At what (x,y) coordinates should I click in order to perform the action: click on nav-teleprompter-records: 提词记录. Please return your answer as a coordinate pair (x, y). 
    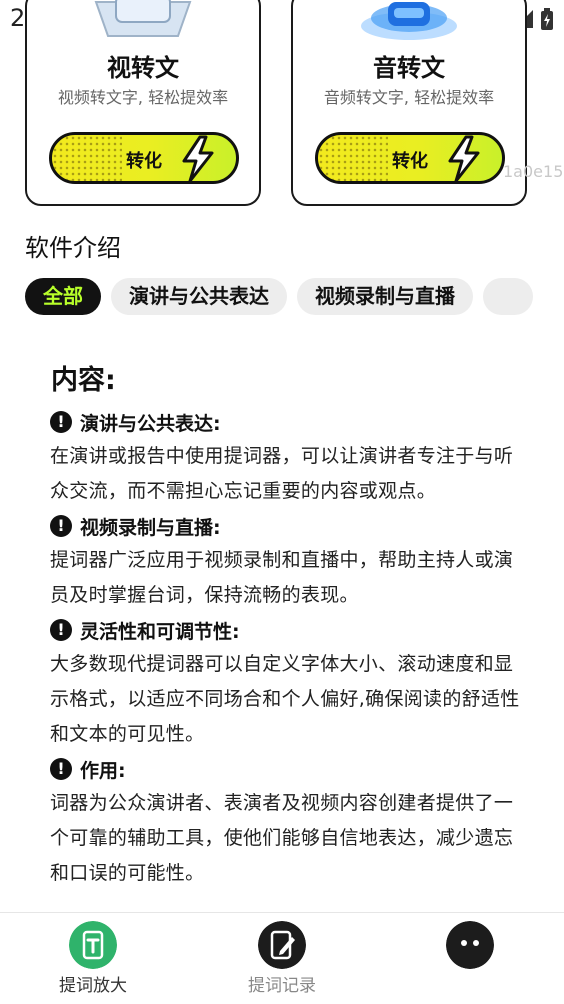
    Looking at the image, I should click on (282, 958).